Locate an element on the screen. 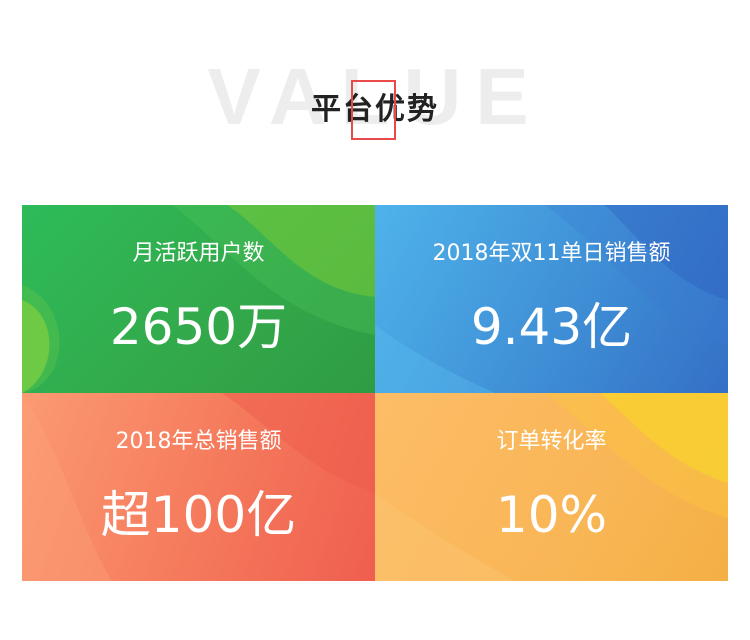  stat-card-order-conversion-rate: 订单转化率 10% is located at coordinates (551, 487).